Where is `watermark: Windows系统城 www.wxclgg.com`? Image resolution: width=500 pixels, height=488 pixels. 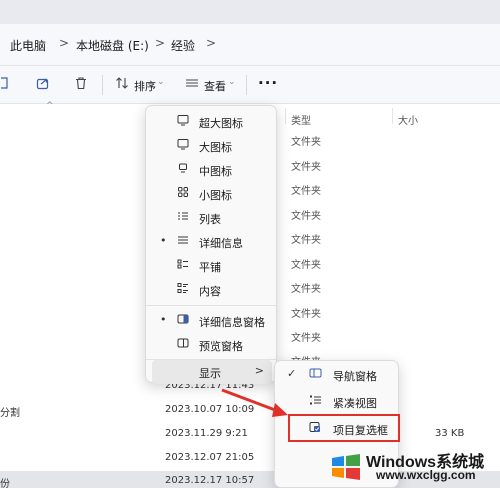
watermark: Windows系统城 www.wxclgg.com is located at coordinates (409, 467).